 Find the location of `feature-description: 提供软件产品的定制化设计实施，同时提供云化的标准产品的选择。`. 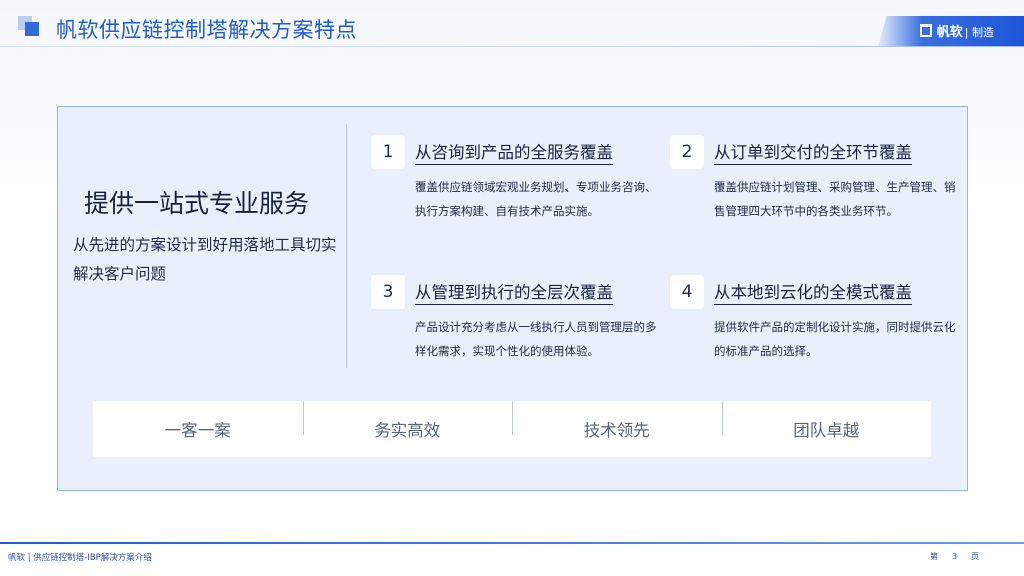

feature-description: 提供软件产品的定制化设计实施，同时提供云化的标准产品的选择。 is located at coordinates (835, 339).